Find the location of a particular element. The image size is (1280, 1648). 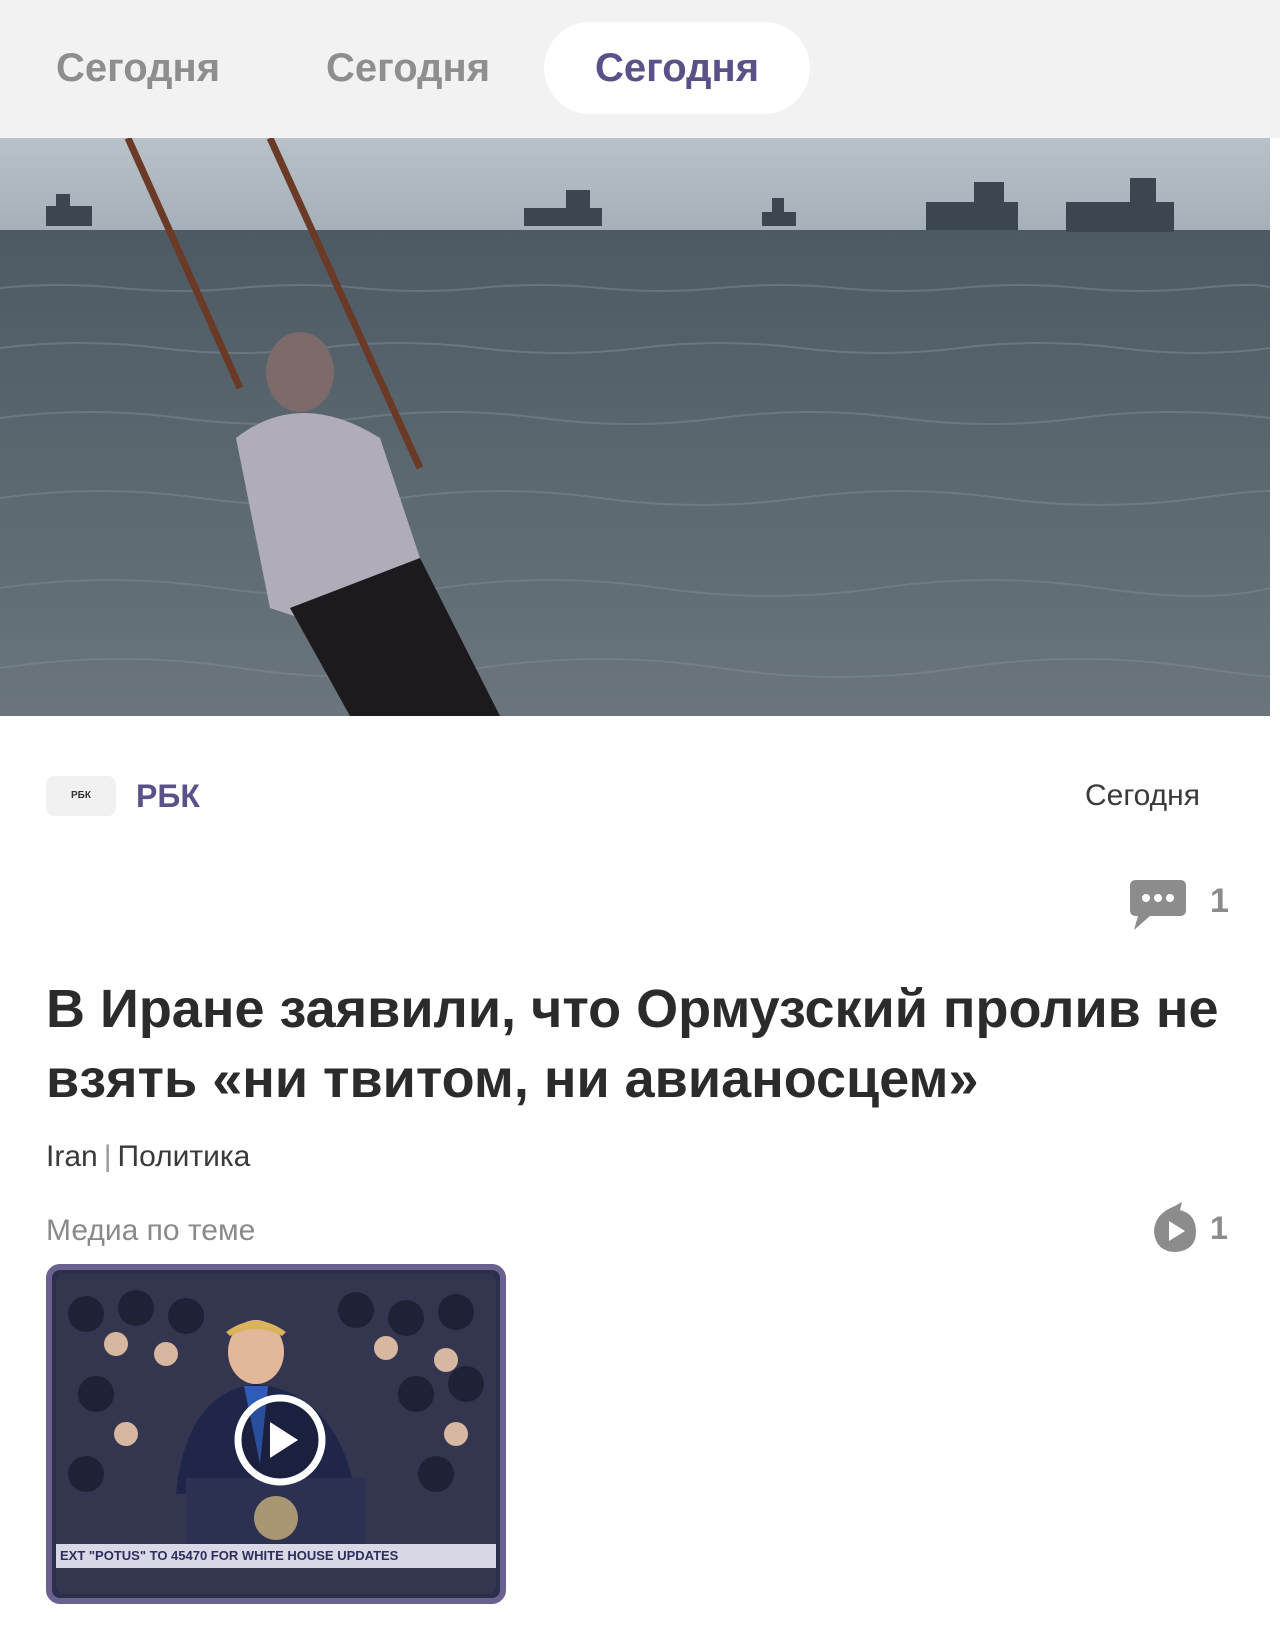

source-logo: РБК is located at coordinates (81, 796).